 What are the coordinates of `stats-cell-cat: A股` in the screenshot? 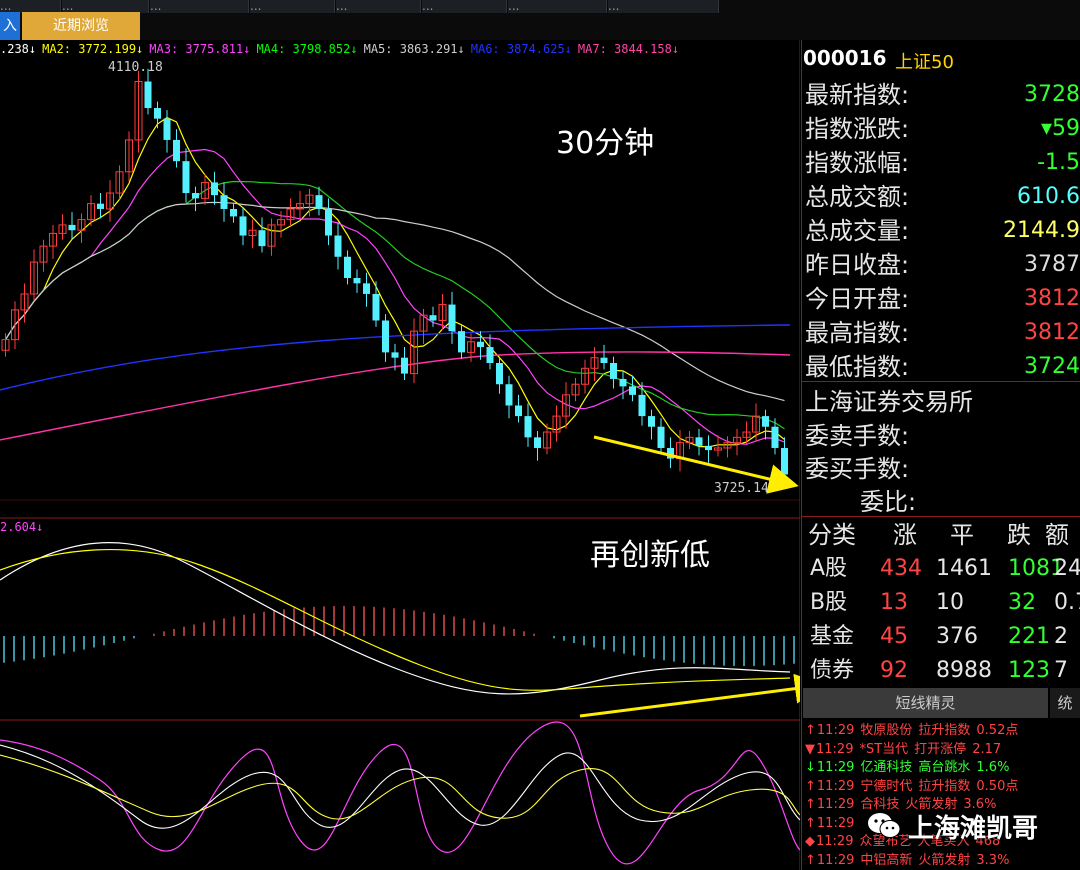 It's located at (829, 568).